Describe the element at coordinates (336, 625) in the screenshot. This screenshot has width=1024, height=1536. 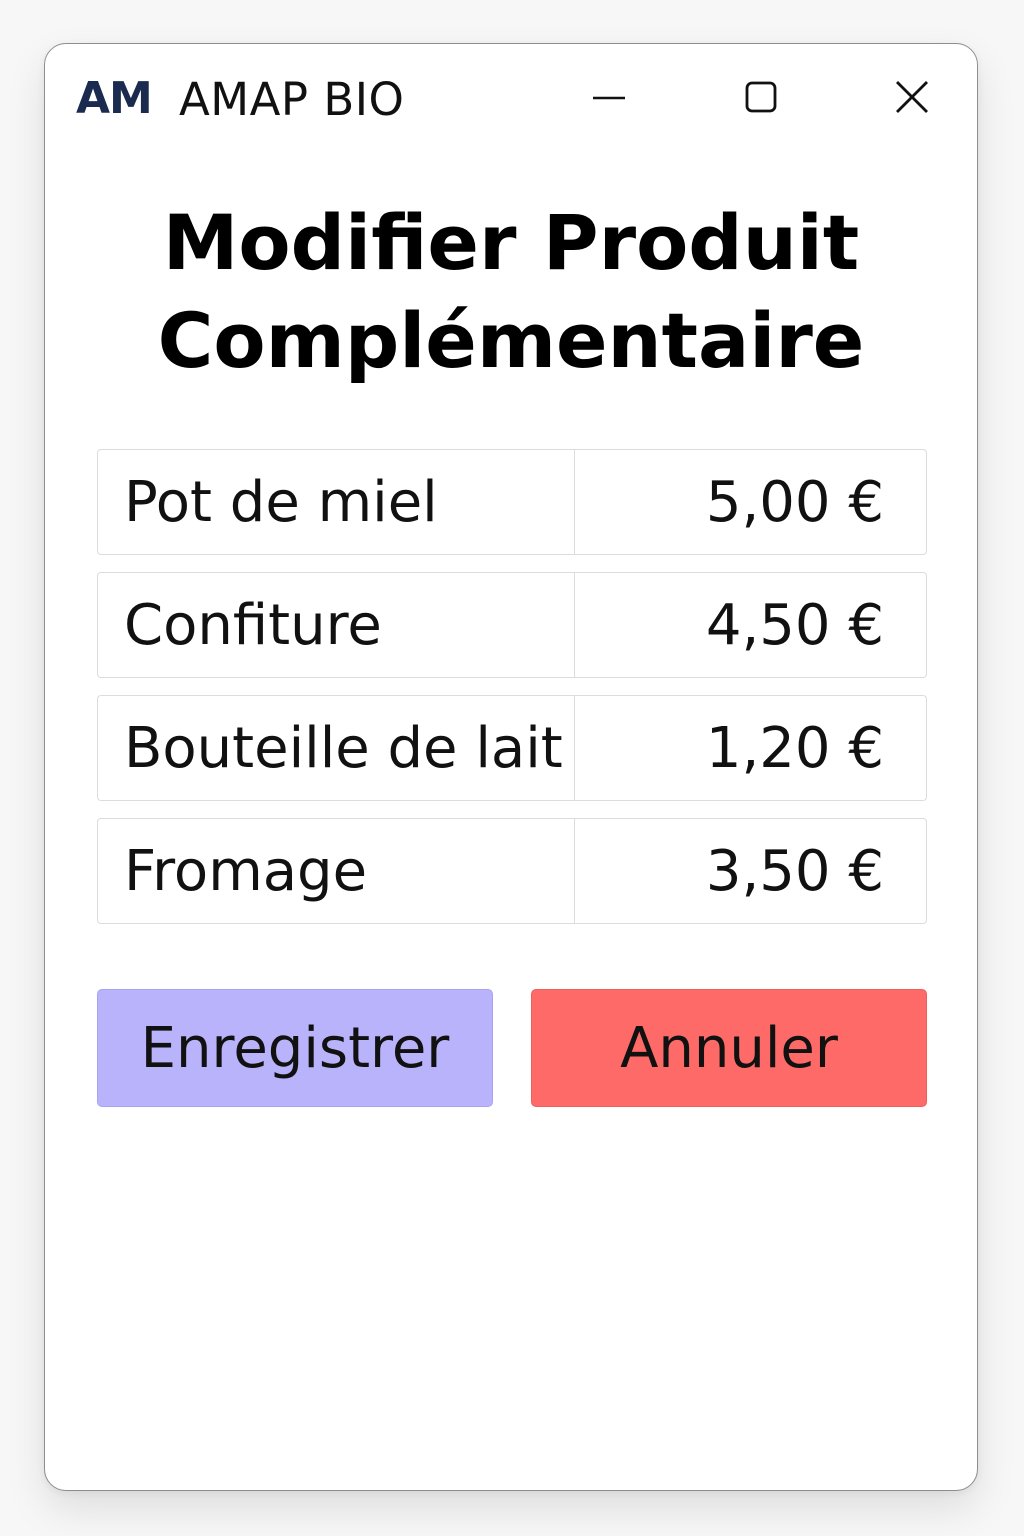
I see `product-name-field: Confiture` at that location.